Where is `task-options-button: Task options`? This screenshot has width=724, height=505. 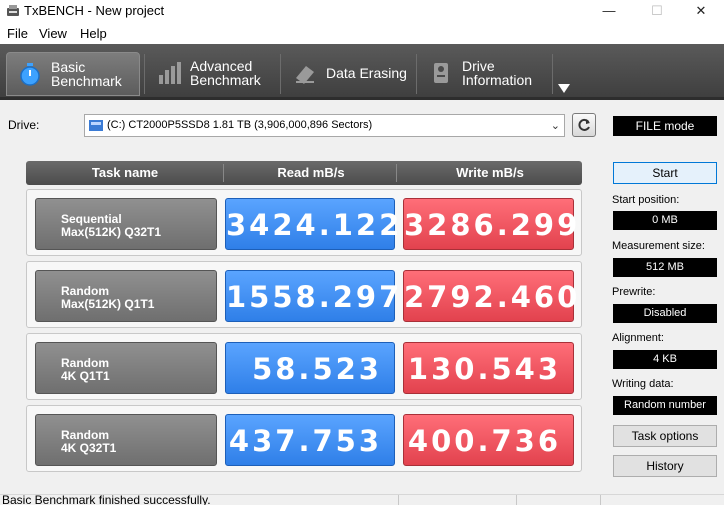 task-options-button: Task options is located at coordinates (665, 436).